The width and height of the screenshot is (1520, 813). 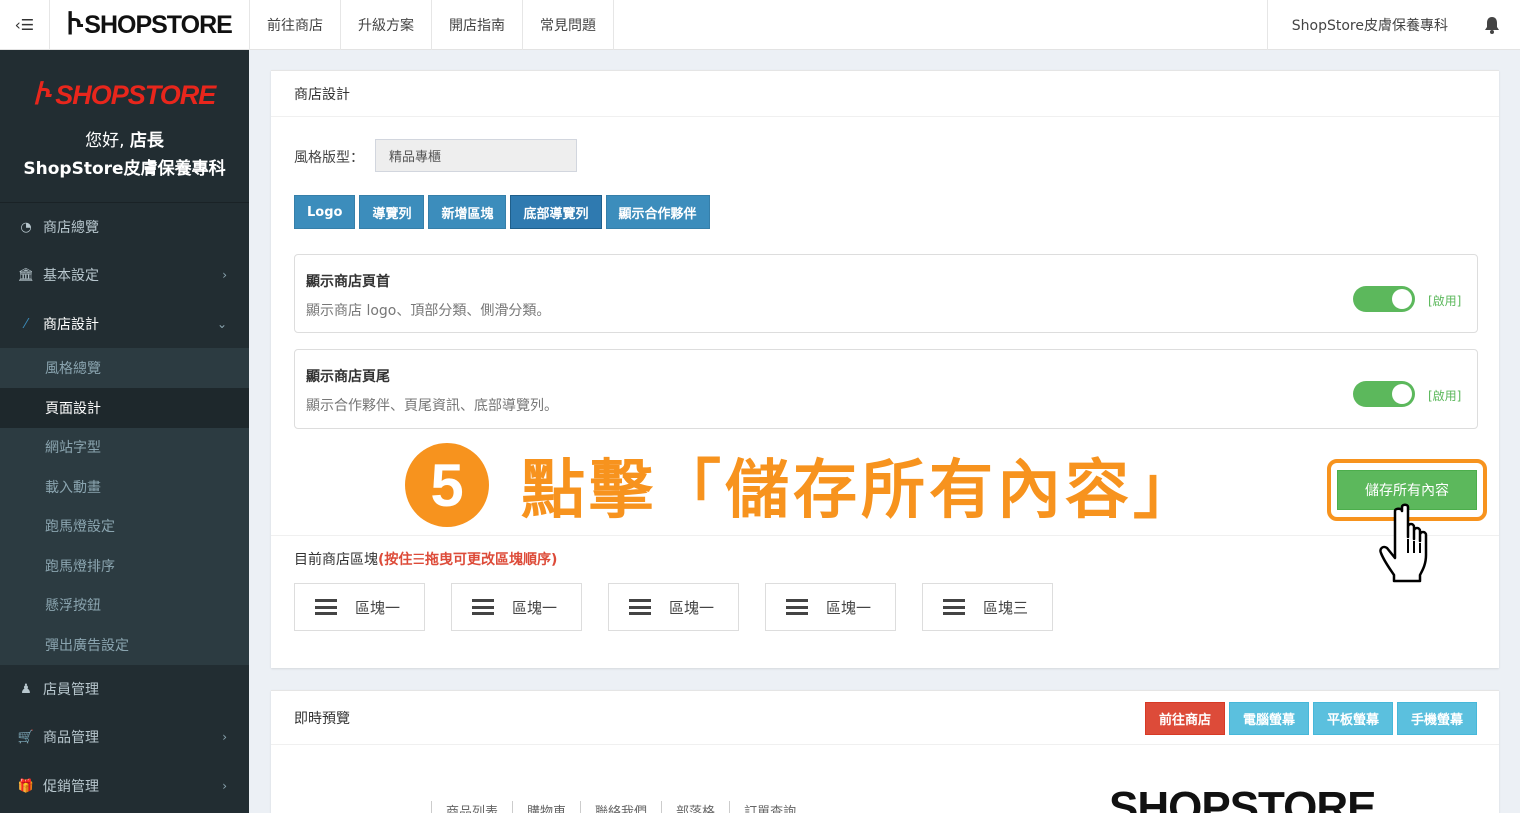 I want to click on topnav-go-store: 前往商店, so click(x=295, y=25).